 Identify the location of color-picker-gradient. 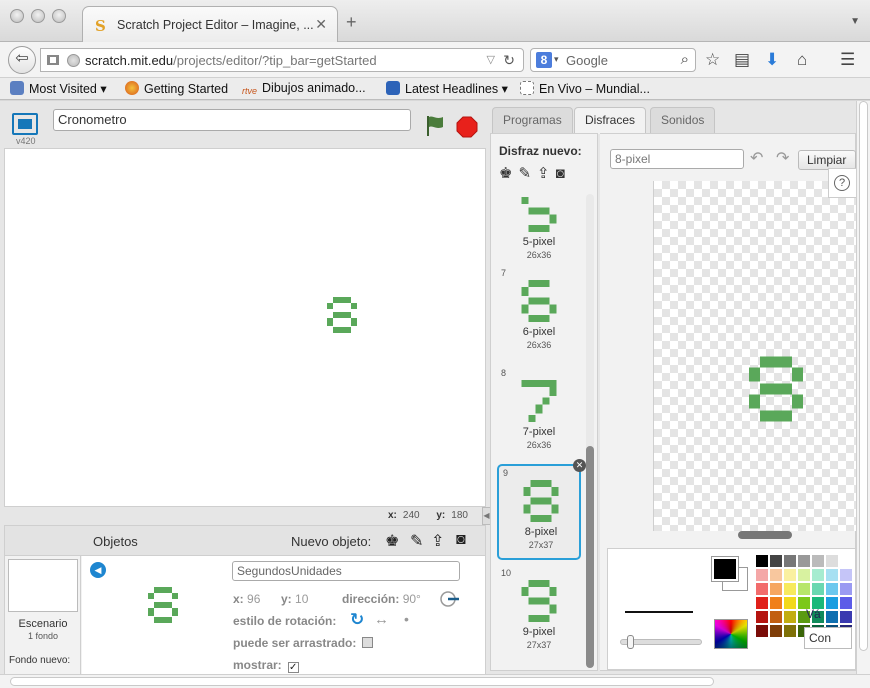
(731, 634).